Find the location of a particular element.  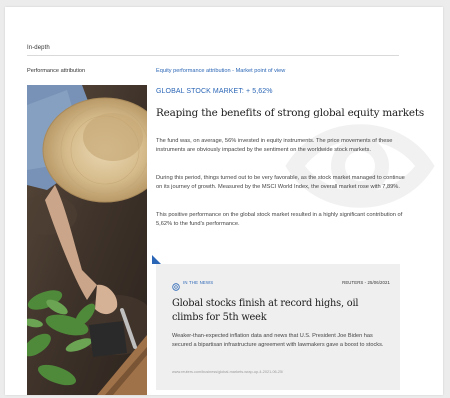

article-kicker: GLOBAL STOCK MARKET: + 5,62% is located at coordinates (214, 91).